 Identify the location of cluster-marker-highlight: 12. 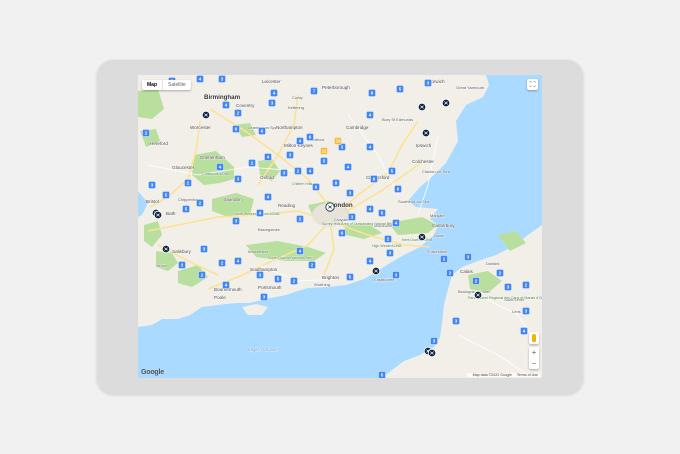
(324, 151).